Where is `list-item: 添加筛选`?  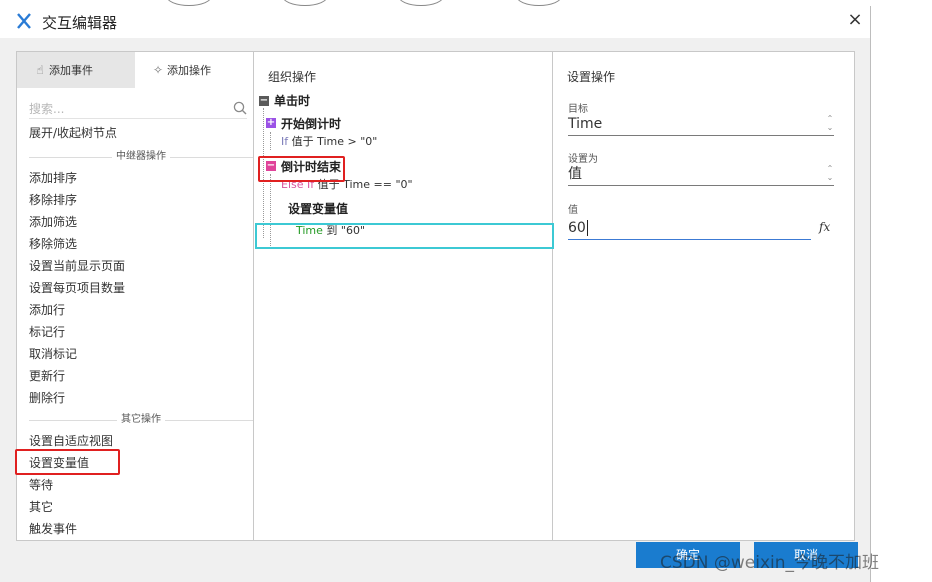 list-item: 添加筛选 is located at coordinates (53, 222).